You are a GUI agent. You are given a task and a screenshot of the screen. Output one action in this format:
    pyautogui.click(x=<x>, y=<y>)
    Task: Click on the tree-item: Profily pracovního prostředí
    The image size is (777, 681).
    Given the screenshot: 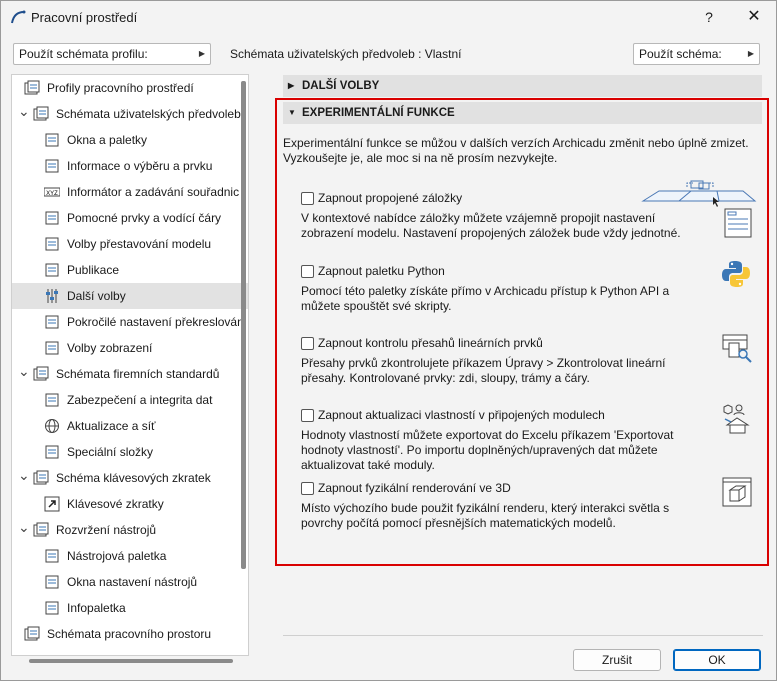 What is the action you would take?
    pyautogui.click(x=130, y=88)
    